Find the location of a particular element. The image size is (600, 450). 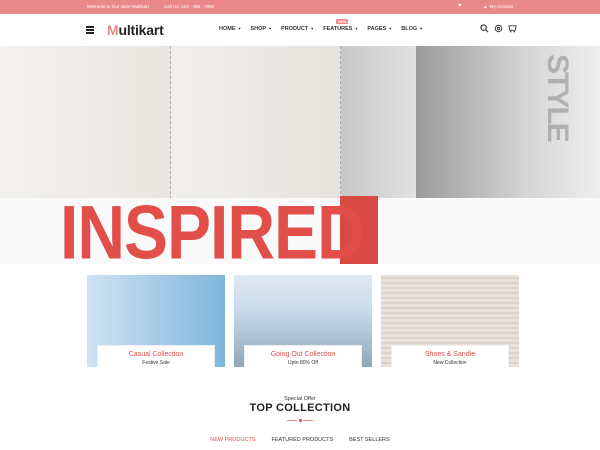

section-title: TOP COLLECTION is located at coordinates (300, 408).